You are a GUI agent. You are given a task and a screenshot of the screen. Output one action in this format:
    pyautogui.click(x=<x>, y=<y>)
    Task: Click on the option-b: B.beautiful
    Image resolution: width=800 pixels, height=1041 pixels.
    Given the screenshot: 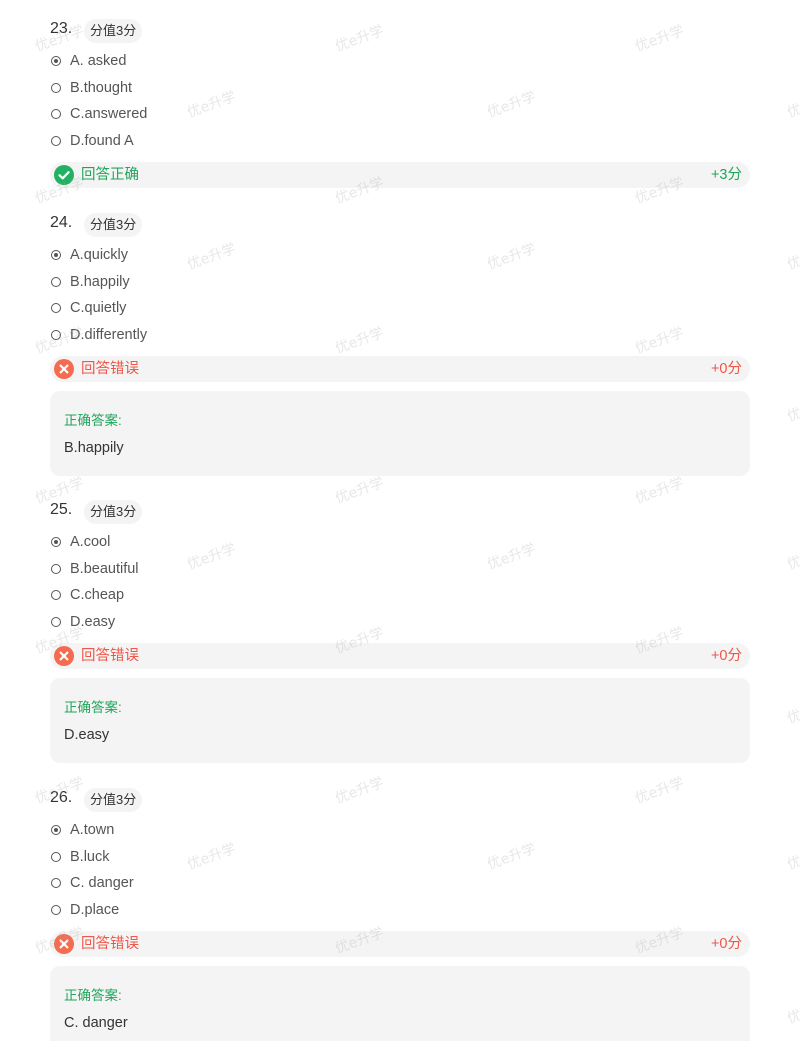 What is the action you would take?
    pyautogui.click(x=400, y=569)
    